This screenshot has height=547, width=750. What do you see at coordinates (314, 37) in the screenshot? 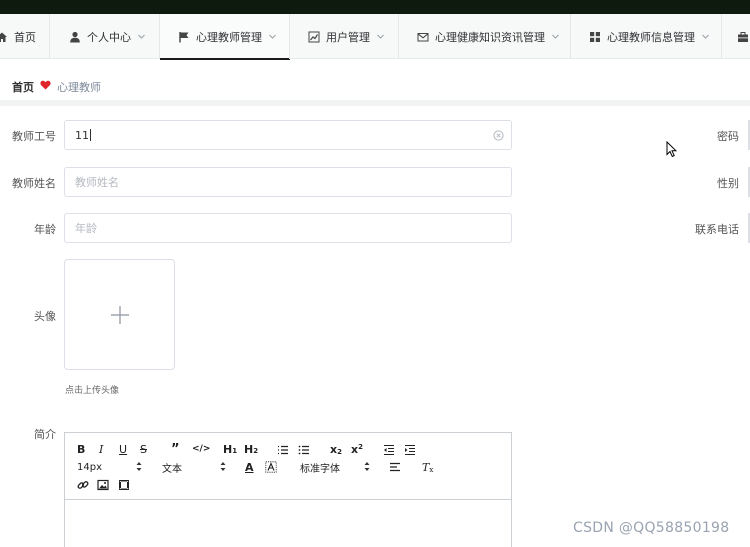
I see `chart-icon` at bounding box center [314, 37].